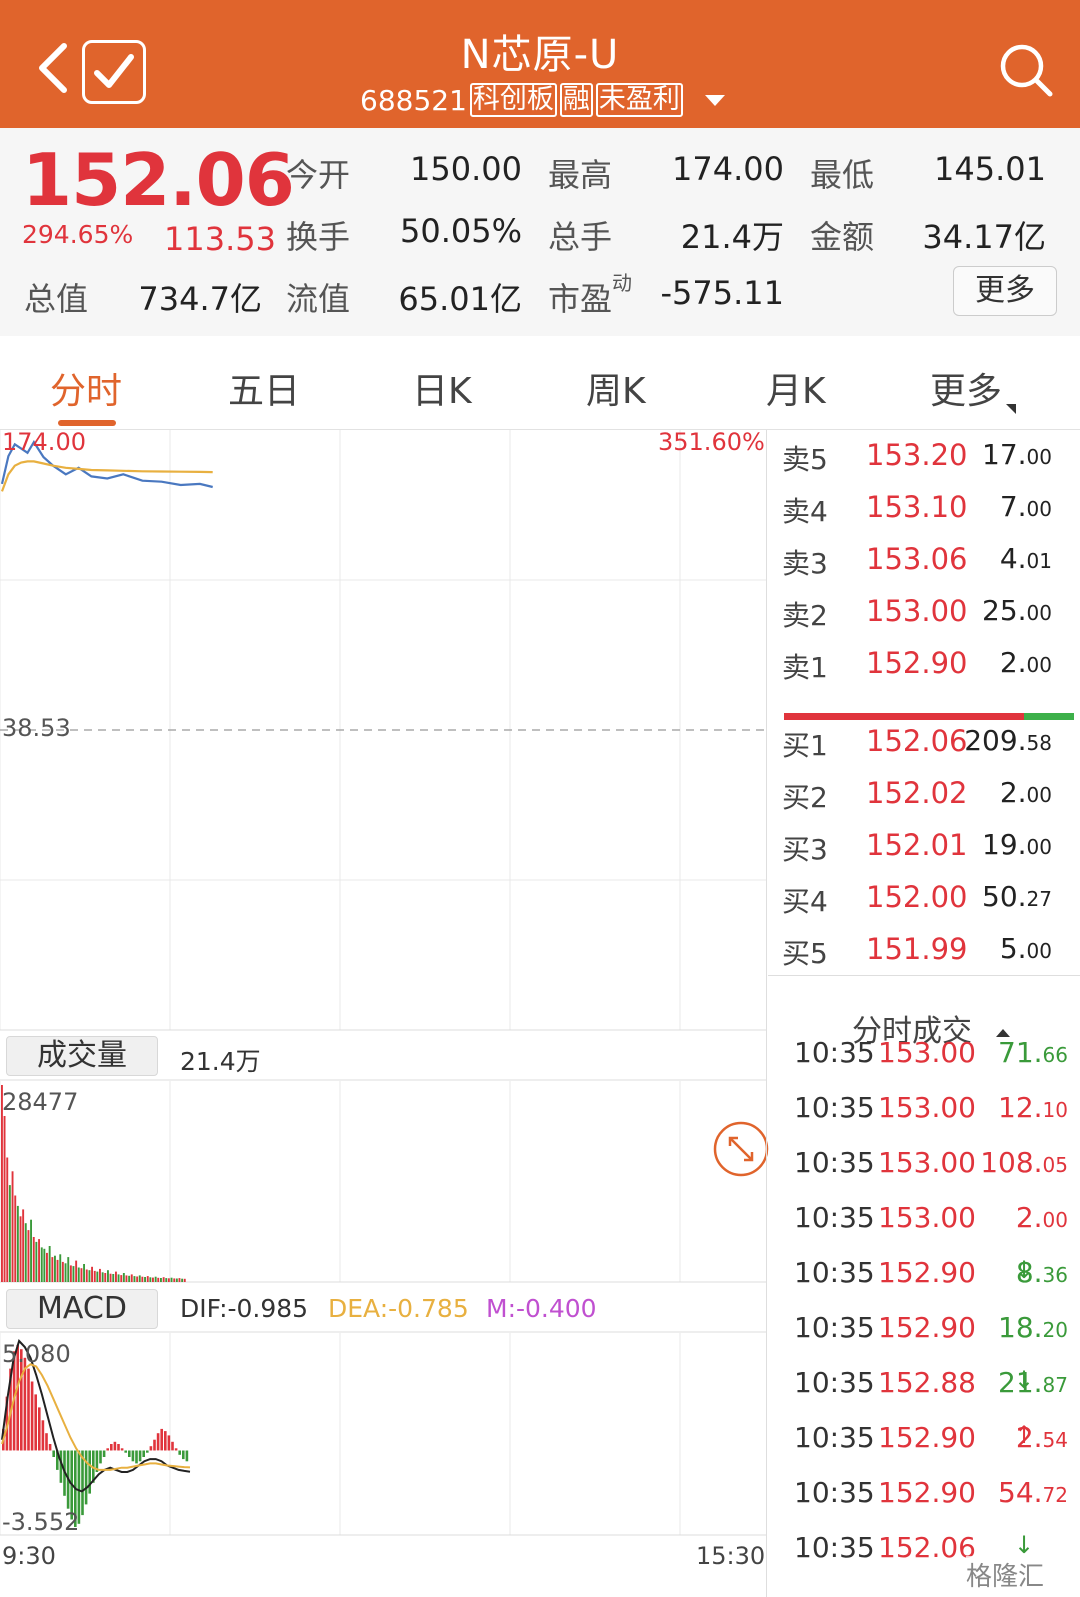  I want to click on stock-name: N芯原-U, so click(540, 55).